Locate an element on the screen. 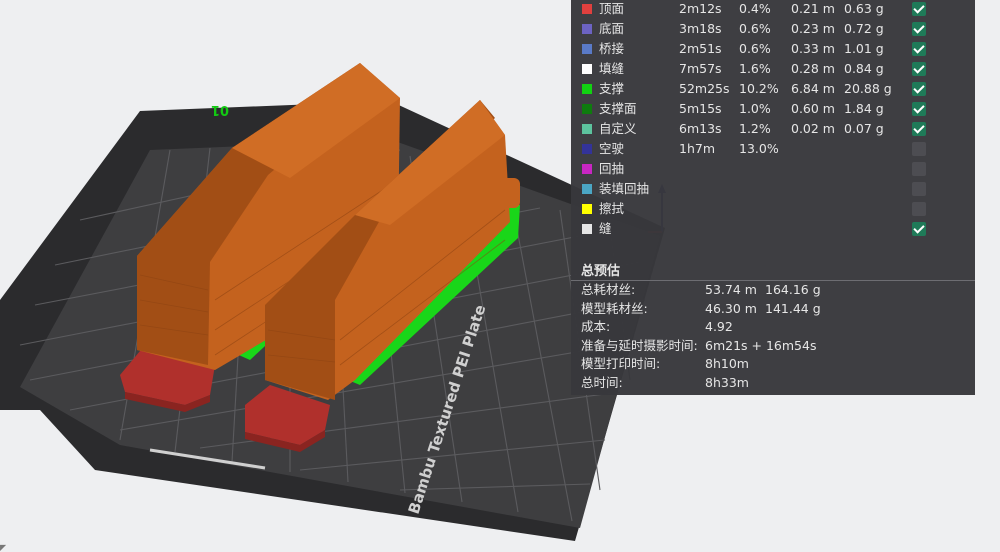  legend-row: 擦拭 is located at coordinates (773, 209).